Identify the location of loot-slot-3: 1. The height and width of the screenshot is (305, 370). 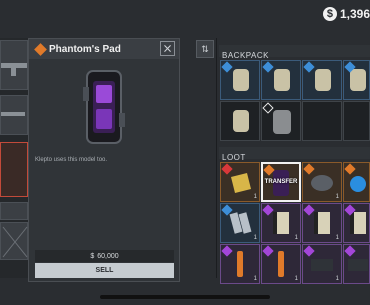
(322, 182).